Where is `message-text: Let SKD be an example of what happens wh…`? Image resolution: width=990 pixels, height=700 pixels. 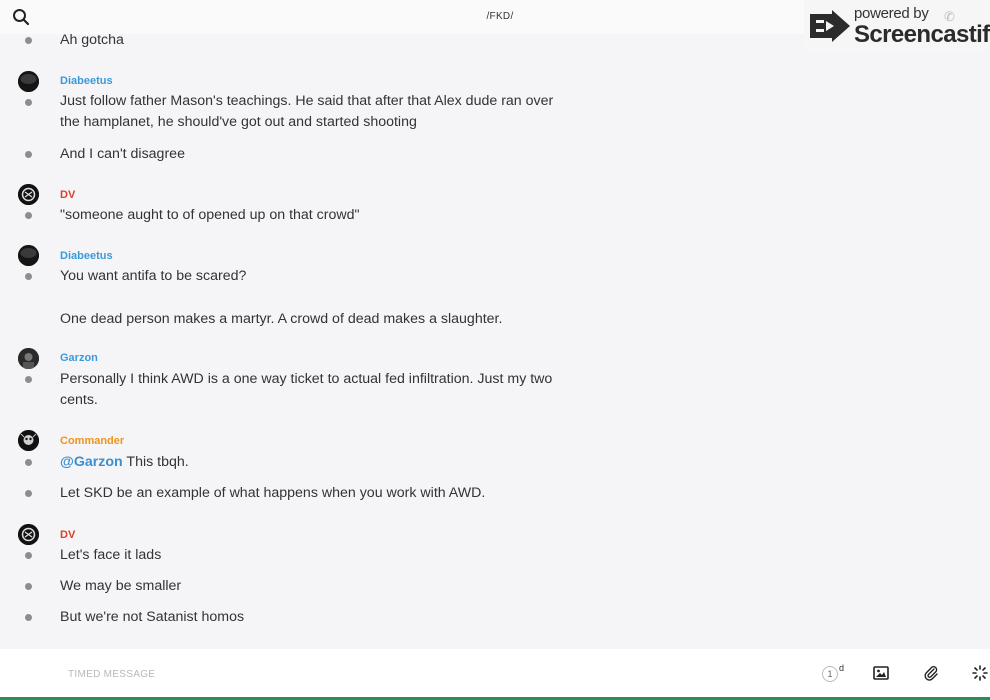
message-text: Let SKD be an example of what happens wh… is located at coordinates (273, 493).